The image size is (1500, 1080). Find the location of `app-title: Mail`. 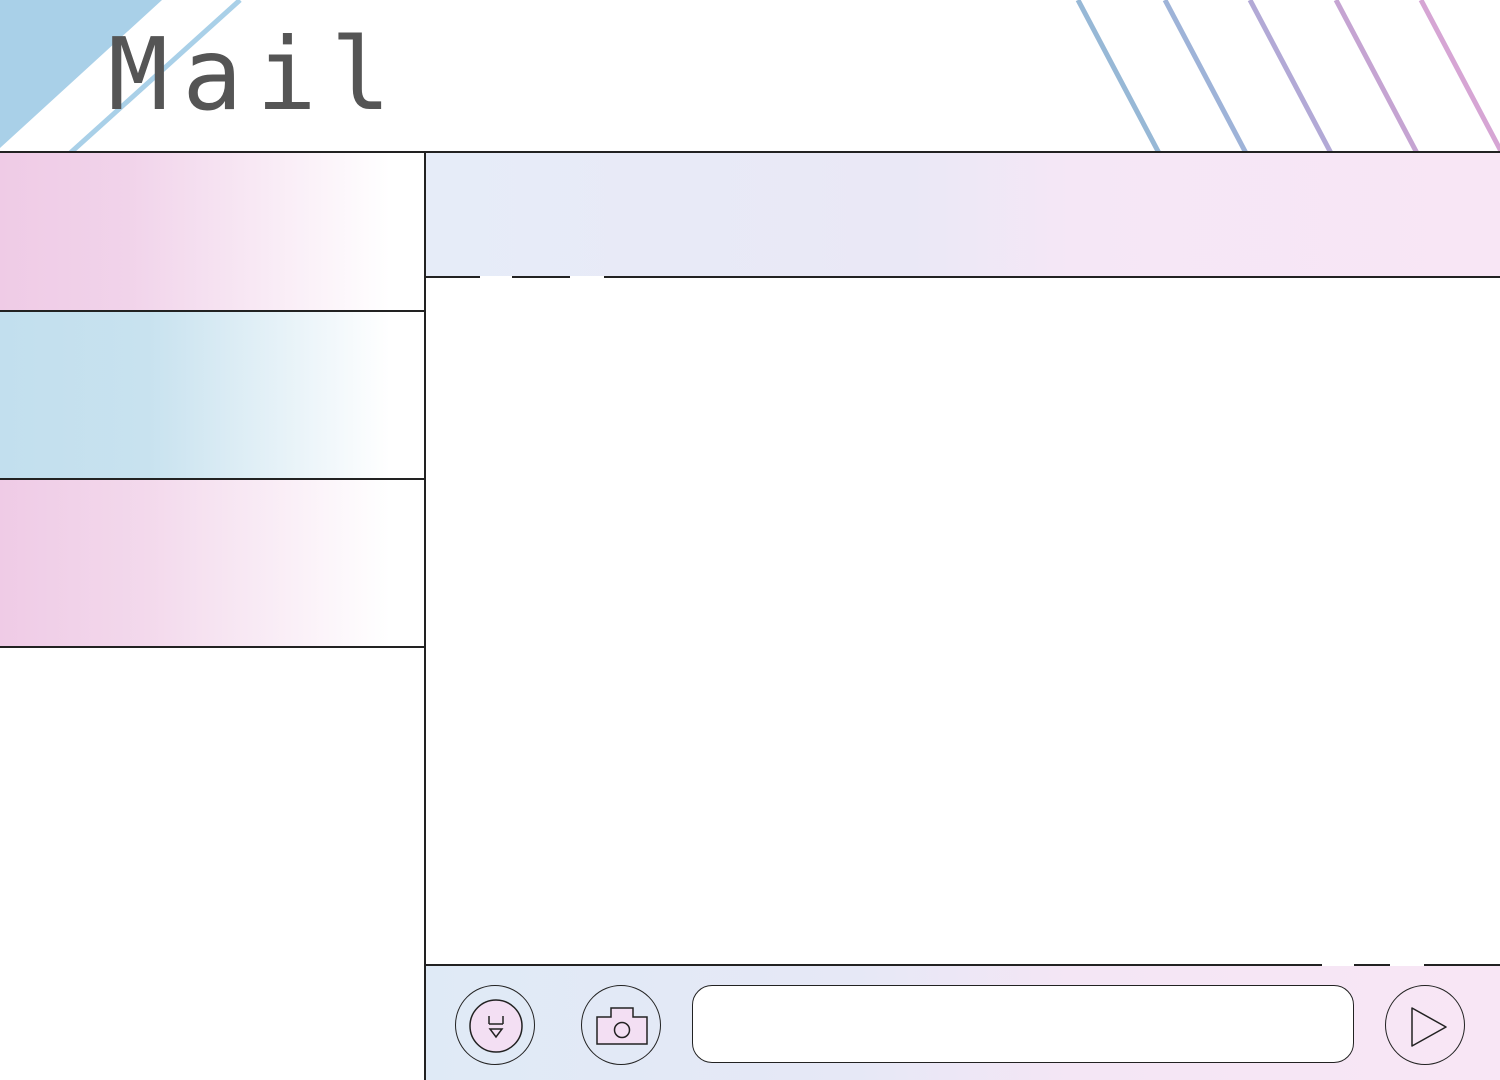

app-title: Mail is located at coordinates (256, 74).